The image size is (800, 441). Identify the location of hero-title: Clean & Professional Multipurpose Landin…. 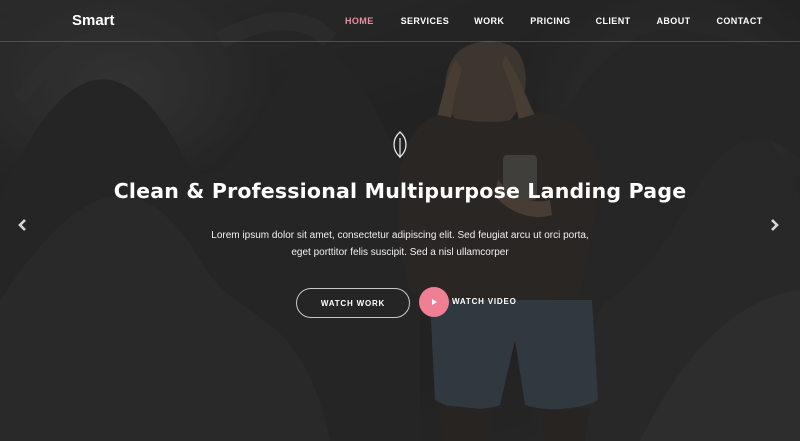
(400, 191).